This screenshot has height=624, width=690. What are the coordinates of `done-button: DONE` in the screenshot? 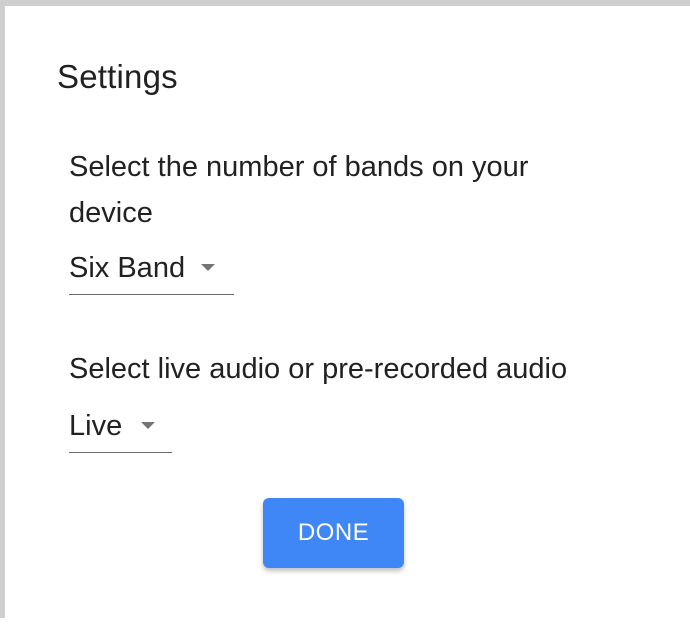 It's located at (333, 533).